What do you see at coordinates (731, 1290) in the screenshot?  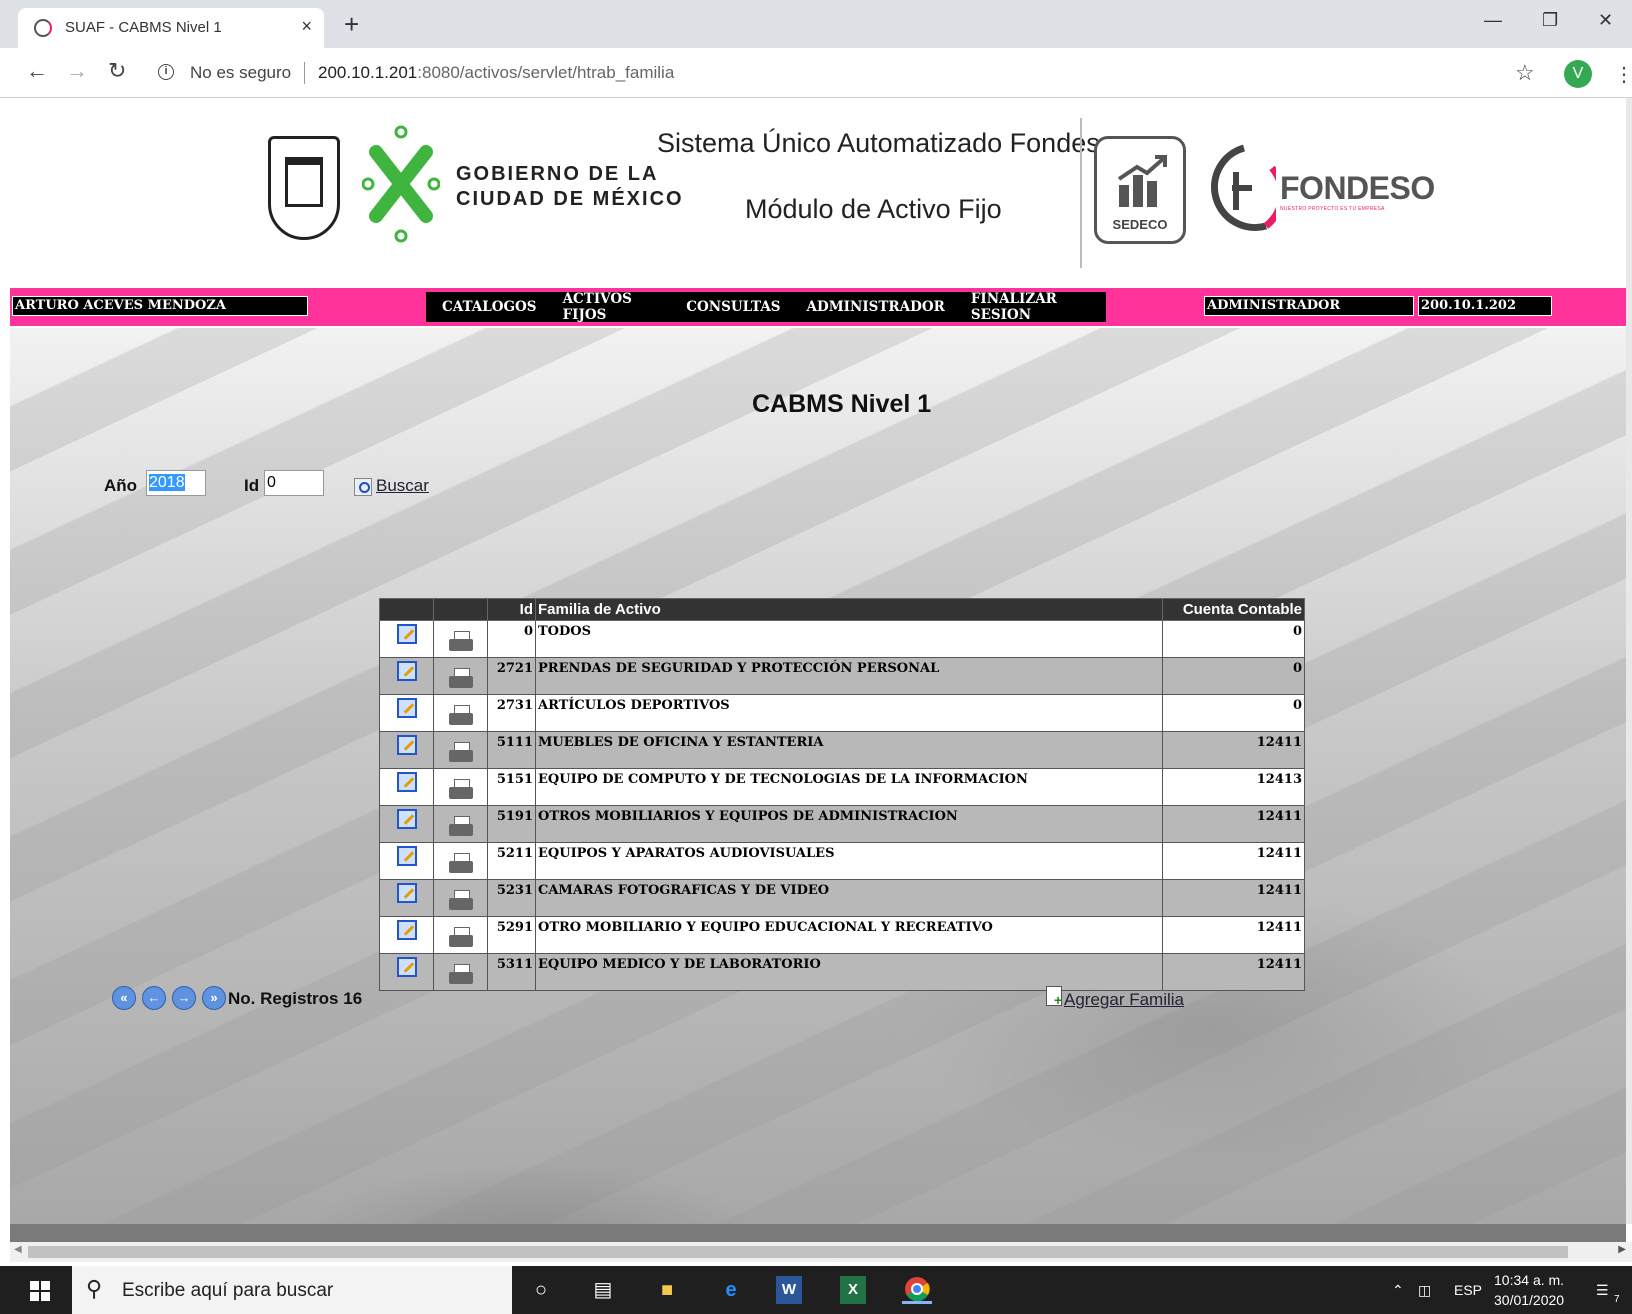 I see `edge-browser-icon: e` at bounding box center [731, 1290].